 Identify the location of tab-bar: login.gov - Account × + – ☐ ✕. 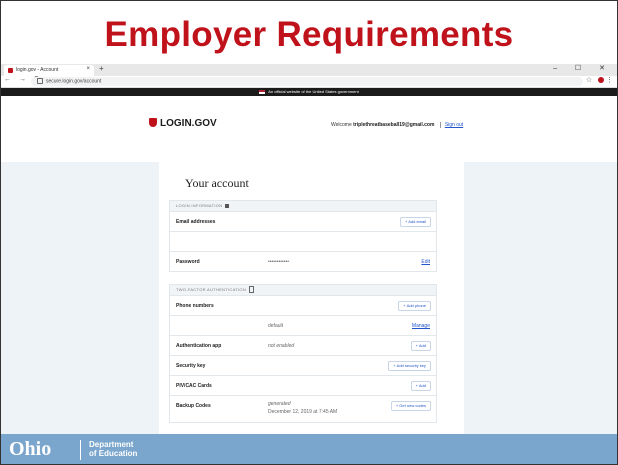
(309, 70).